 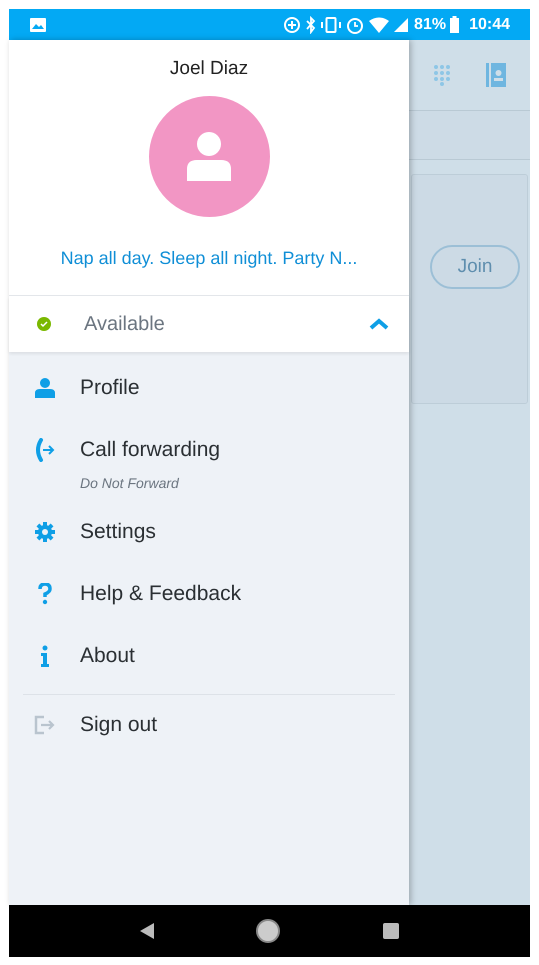 I want to click on bluetooth-icon, so click(x=311, y=25).